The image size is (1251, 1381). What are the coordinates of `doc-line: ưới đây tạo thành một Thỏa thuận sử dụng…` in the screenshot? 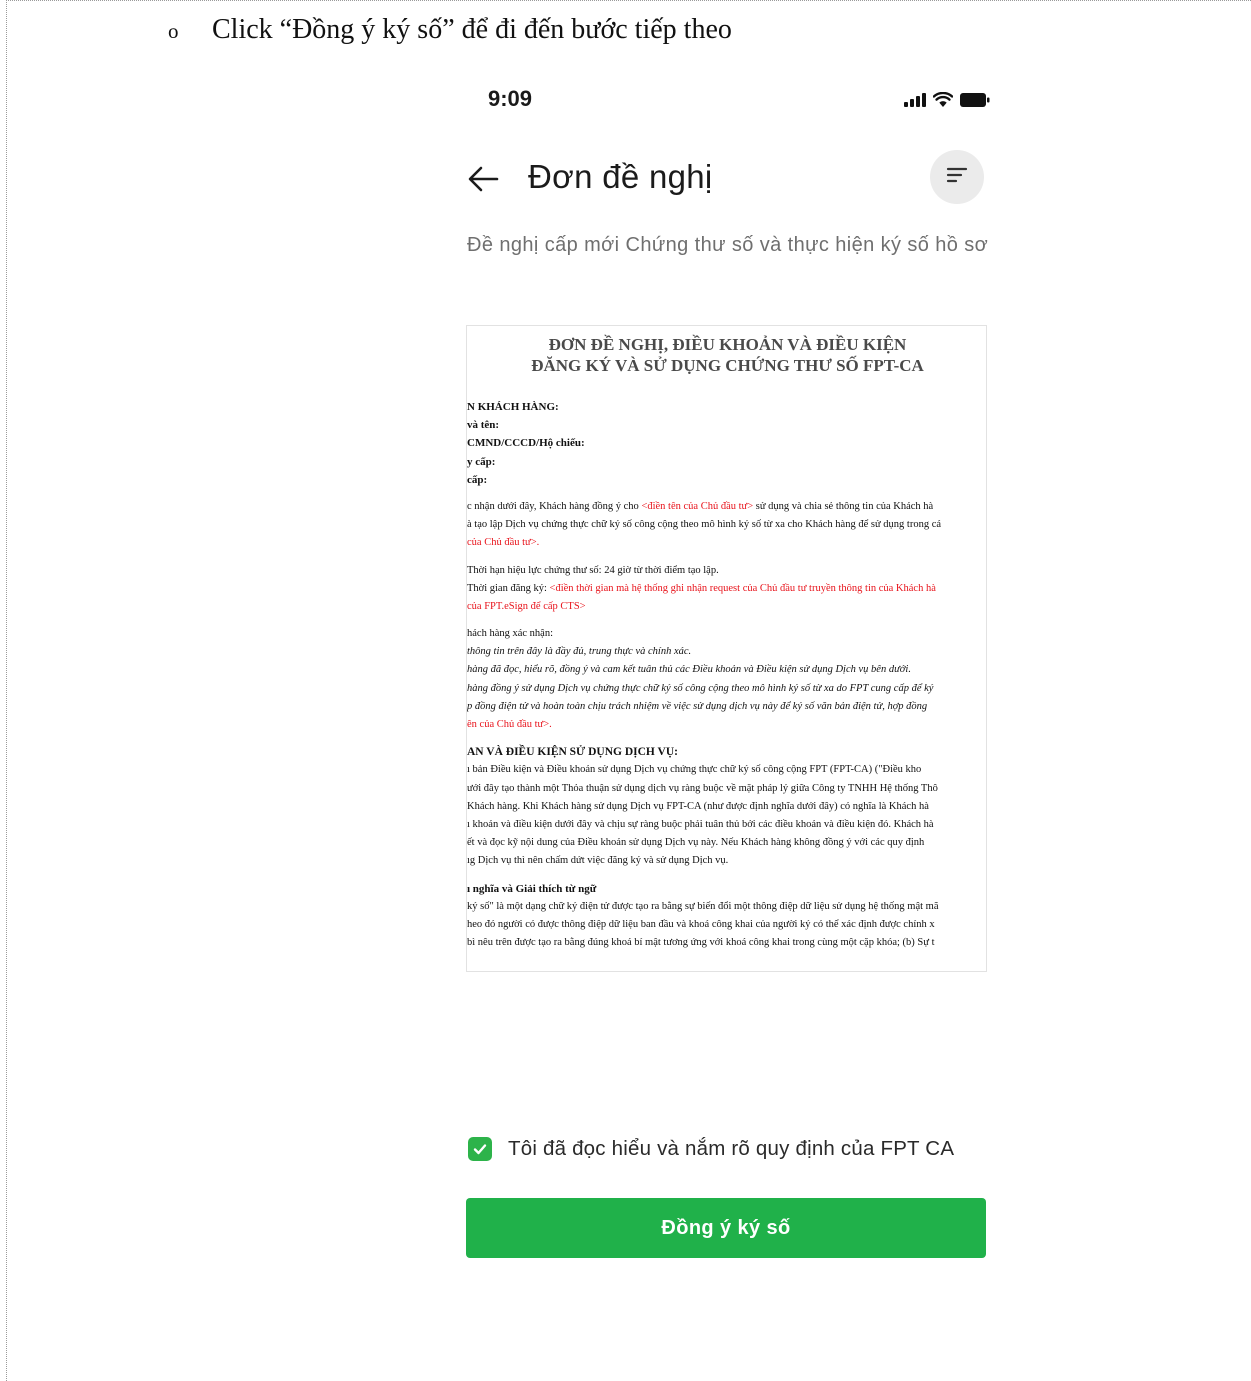 It's located at (702, 788).